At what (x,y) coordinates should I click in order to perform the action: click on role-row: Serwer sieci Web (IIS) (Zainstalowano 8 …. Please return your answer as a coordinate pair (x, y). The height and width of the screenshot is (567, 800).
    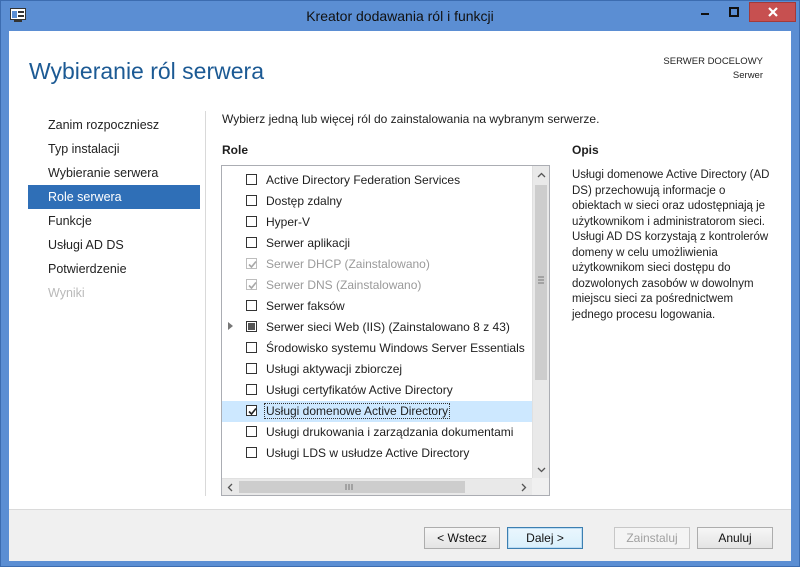
    Looking at the image, I should click on (377, 327).